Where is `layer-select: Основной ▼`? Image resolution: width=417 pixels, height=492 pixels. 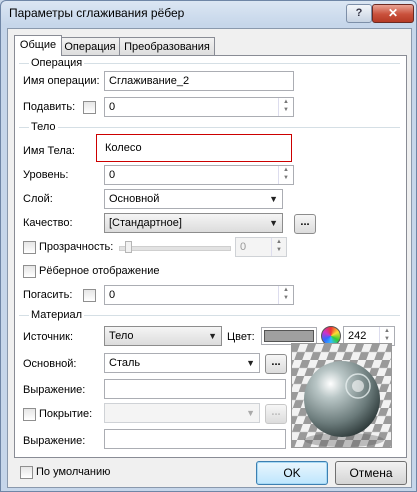
layer-select: Основной ▼ is located at coordinates (193, 199).